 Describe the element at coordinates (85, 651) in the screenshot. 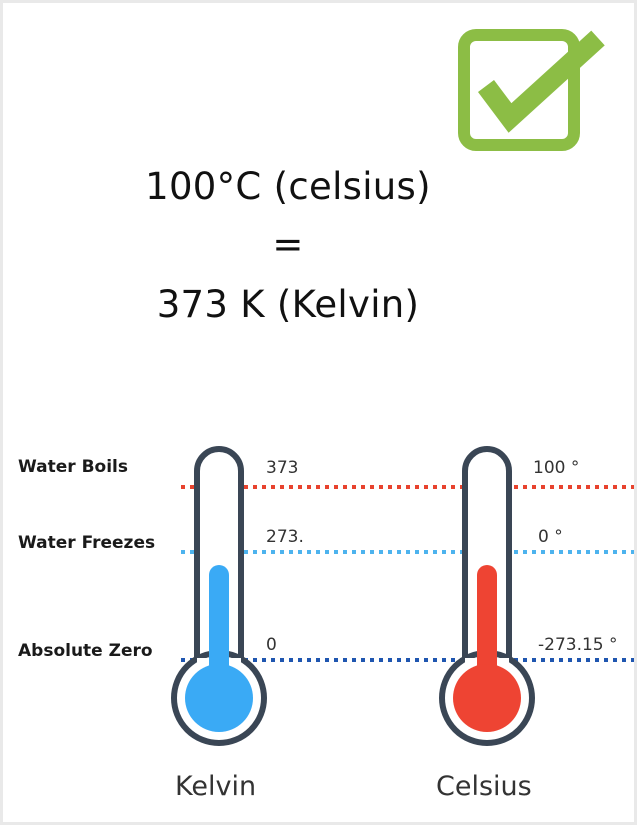

I see `level-label-absolute-zero: Absolute Zero` at that location.